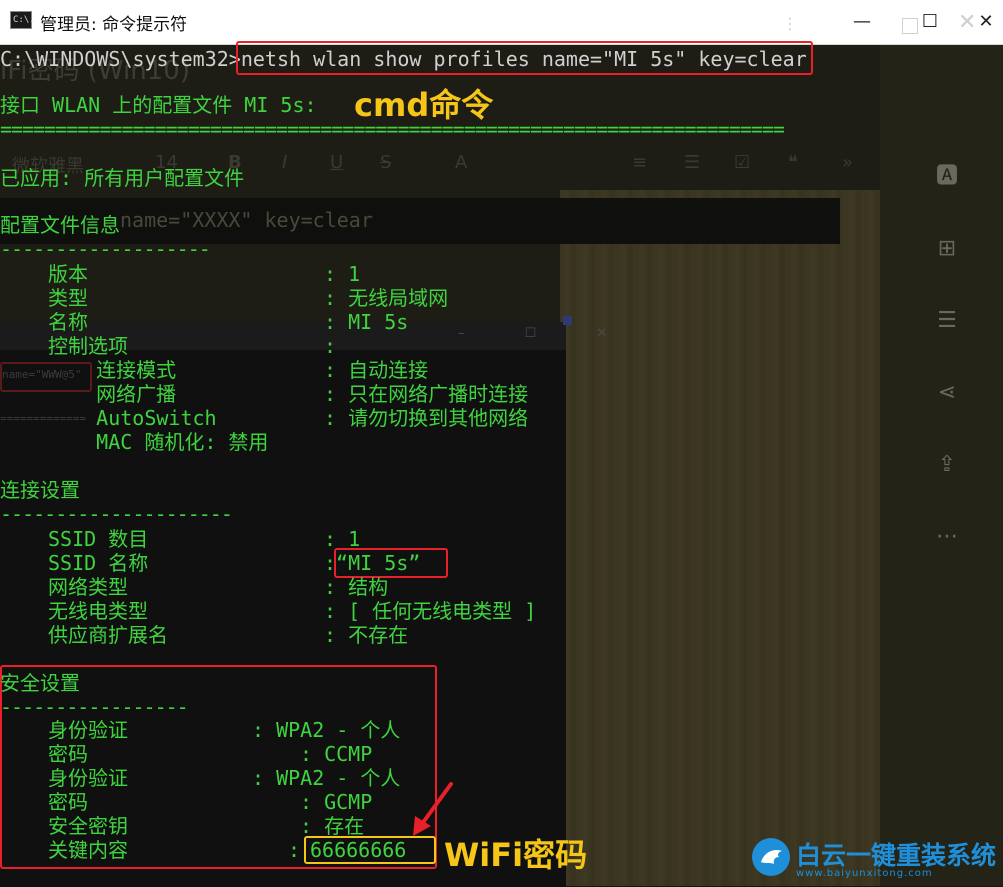 The height and width of the screenshot is (887, 1003). I want to click on bird-logo-icon, so click(771, 857).